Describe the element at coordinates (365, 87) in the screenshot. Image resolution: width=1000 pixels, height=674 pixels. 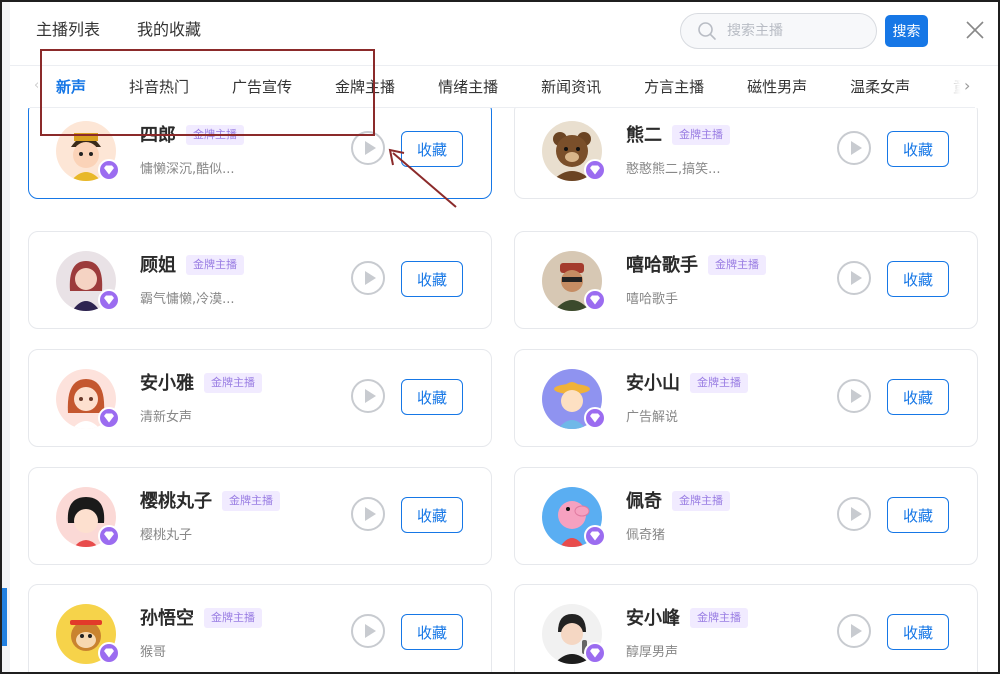
I see `category-tab: 金牌主播` at that location.